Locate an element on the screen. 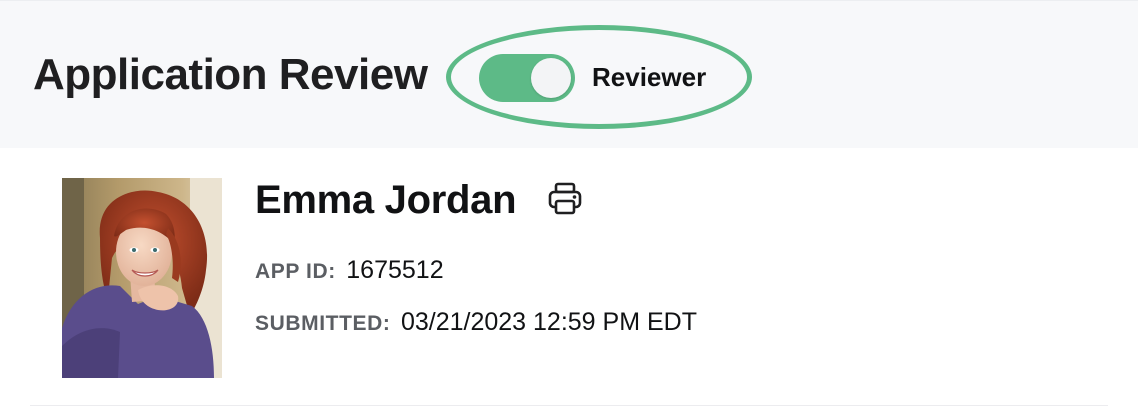 This screenshot has width=1138, height=408. app-id-value: 1675512 is located at coordinates (395, 270).